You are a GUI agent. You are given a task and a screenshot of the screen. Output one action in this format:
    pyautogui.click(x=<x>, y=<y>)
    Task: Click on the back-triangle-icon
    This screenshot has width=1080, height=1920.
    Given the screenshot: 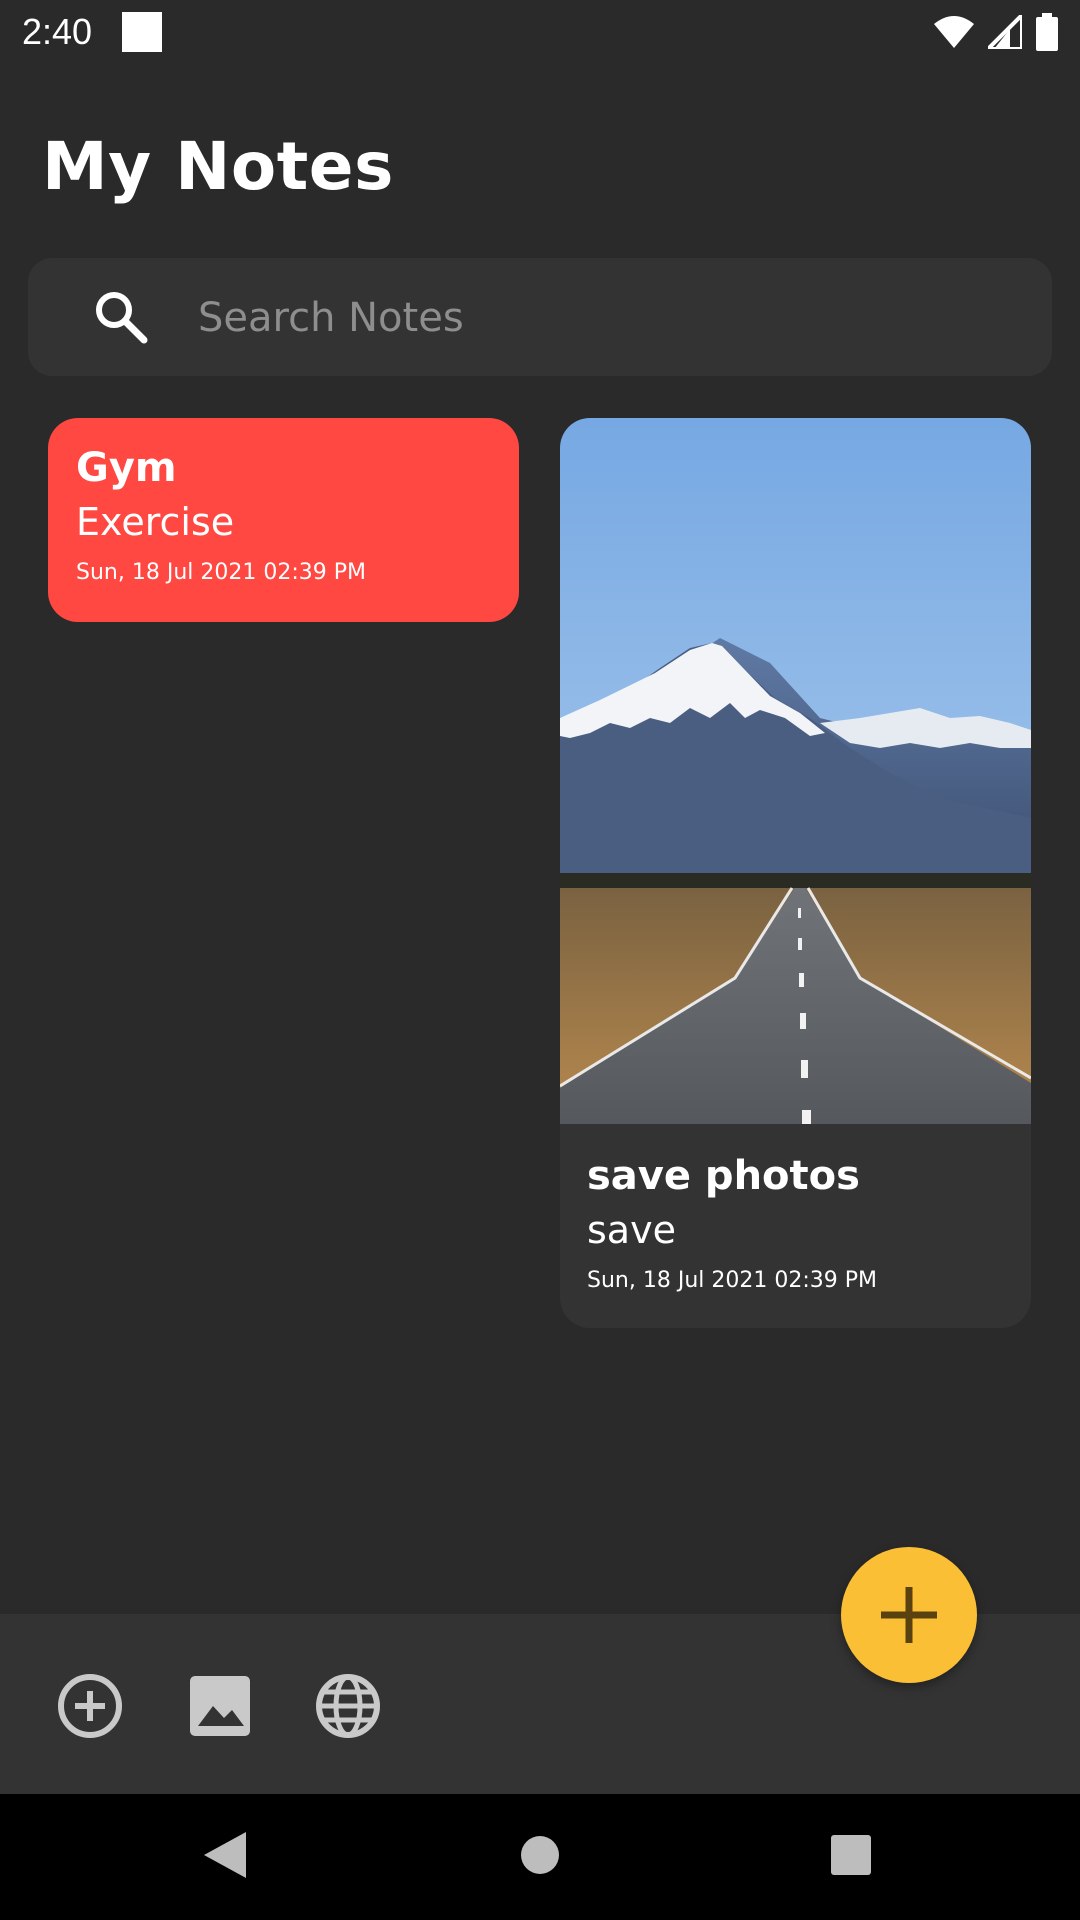 What is the action you would take?
    pyautogui.click(x=225, y=1855)
    